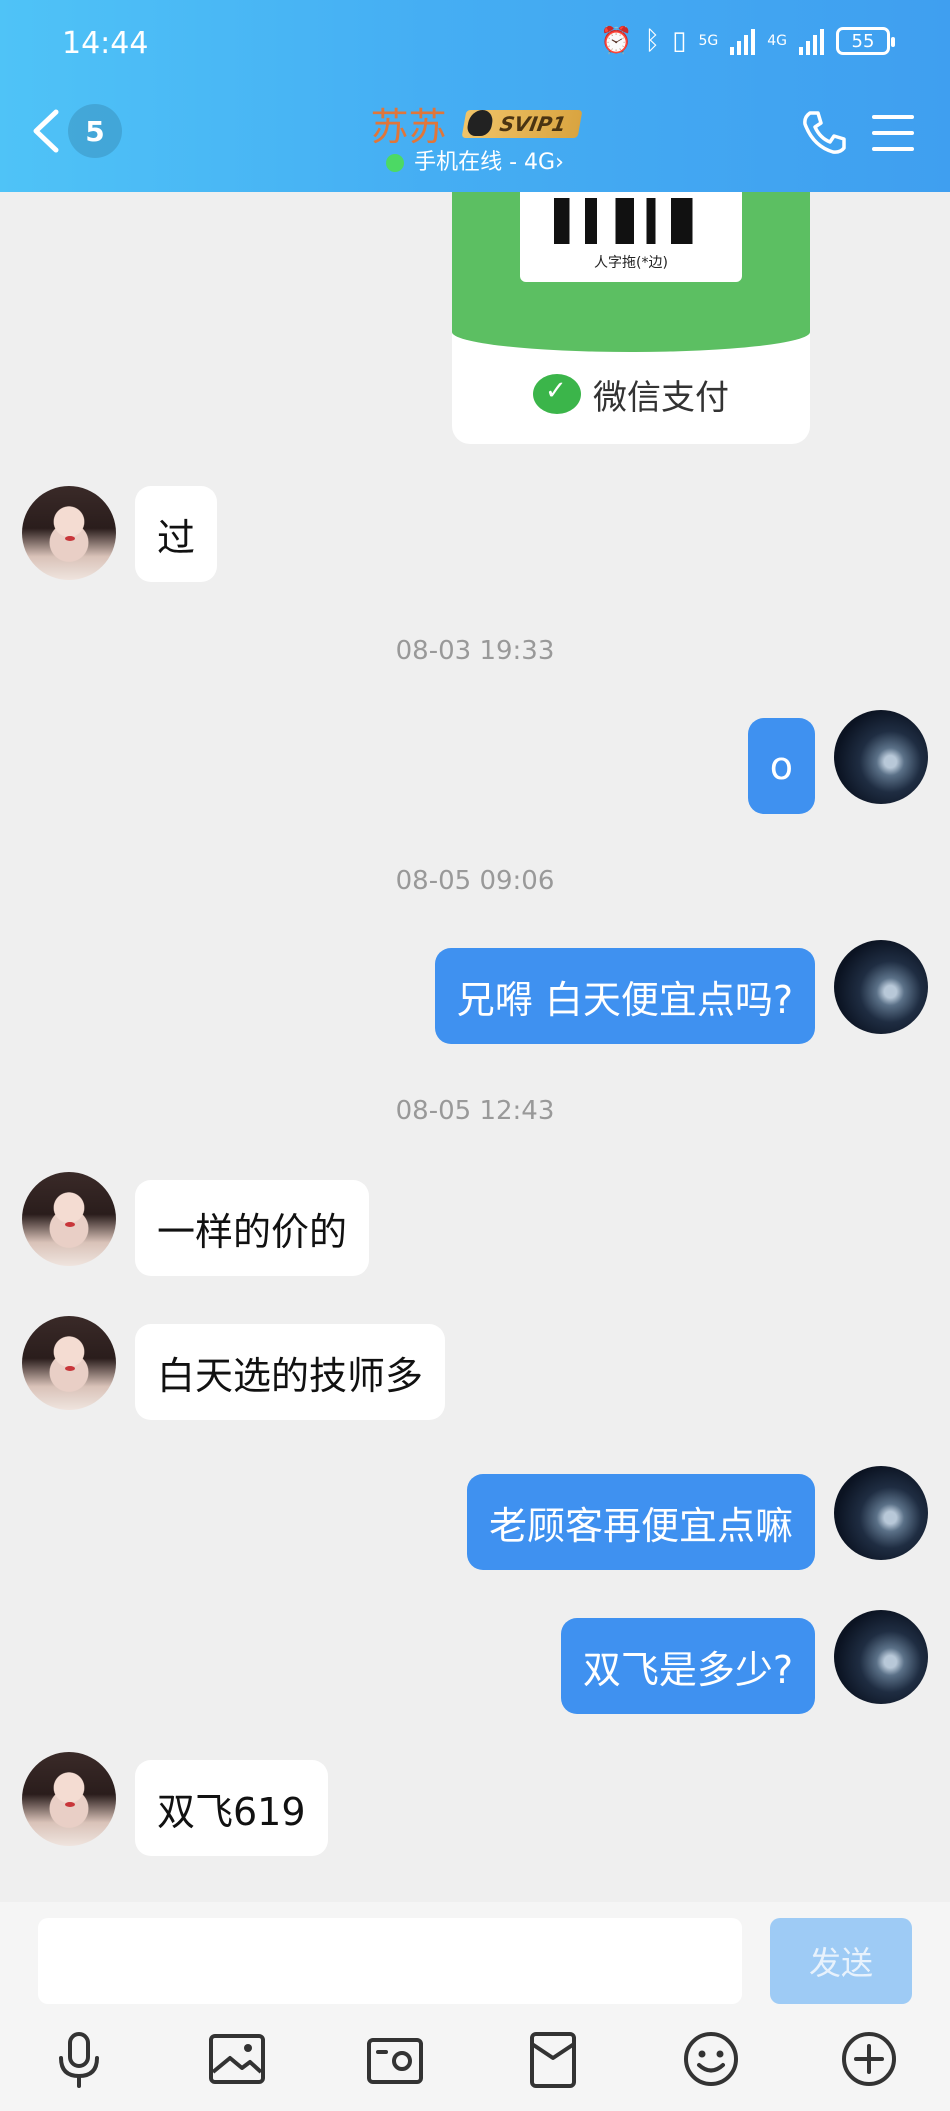  I want to click on camera-icon, so click(395, 2059).